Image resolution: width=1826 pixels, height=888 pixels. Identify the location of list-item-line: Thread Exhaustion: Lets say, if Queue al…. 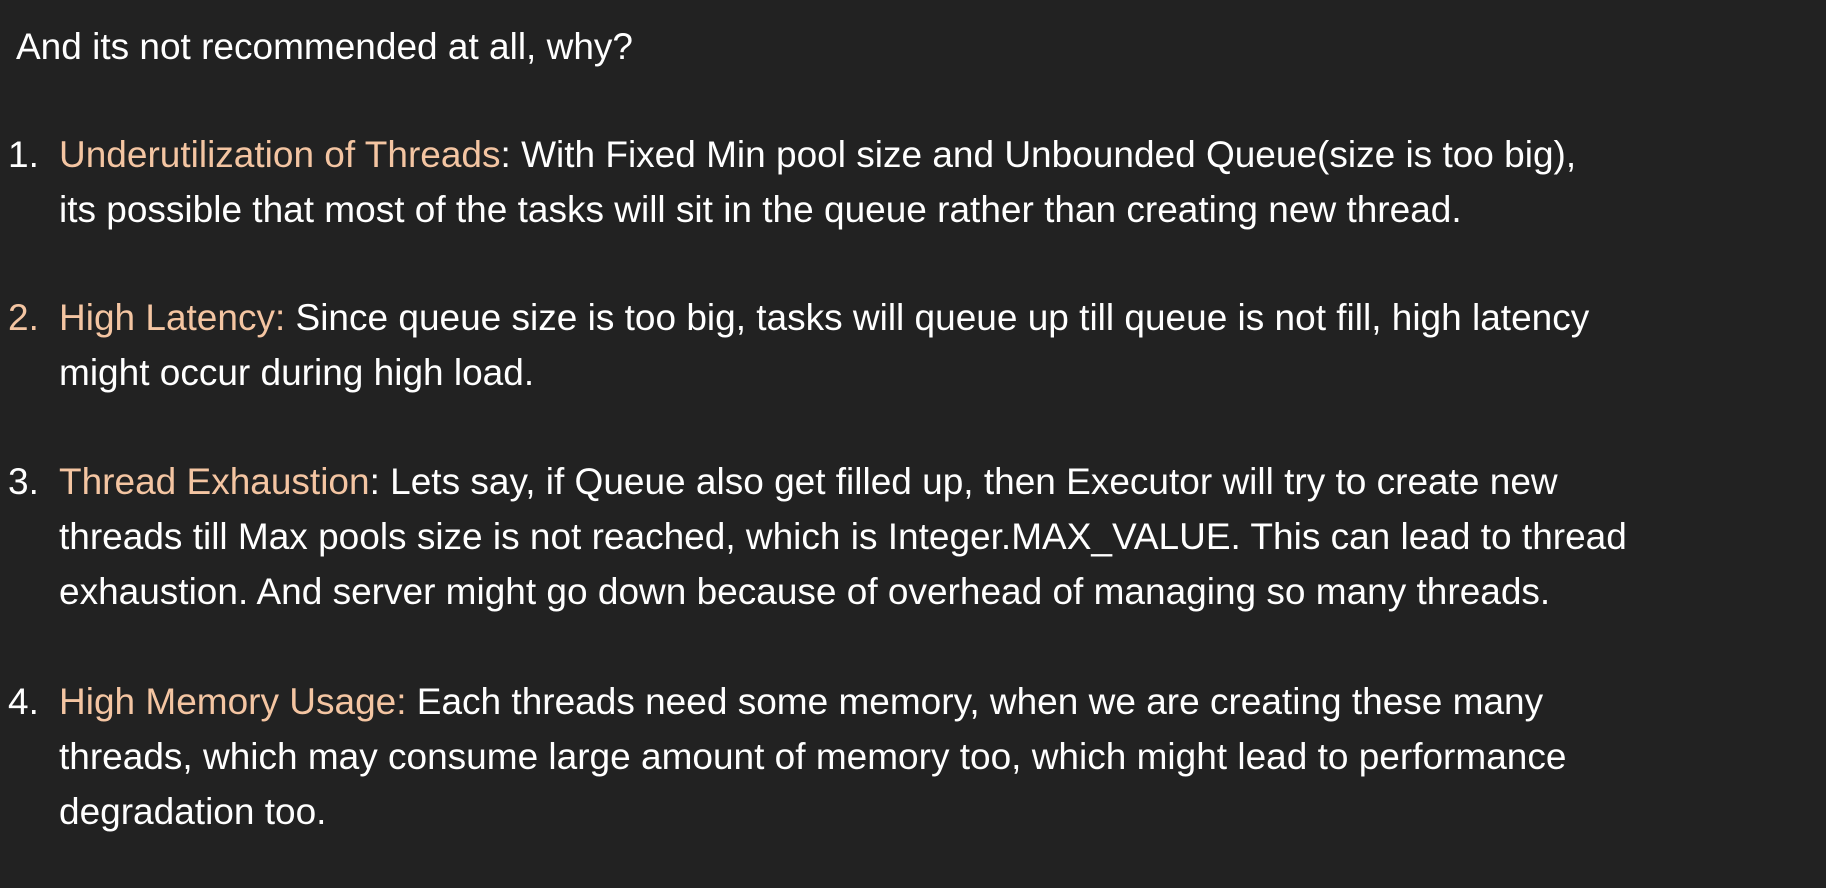
(933, 481).